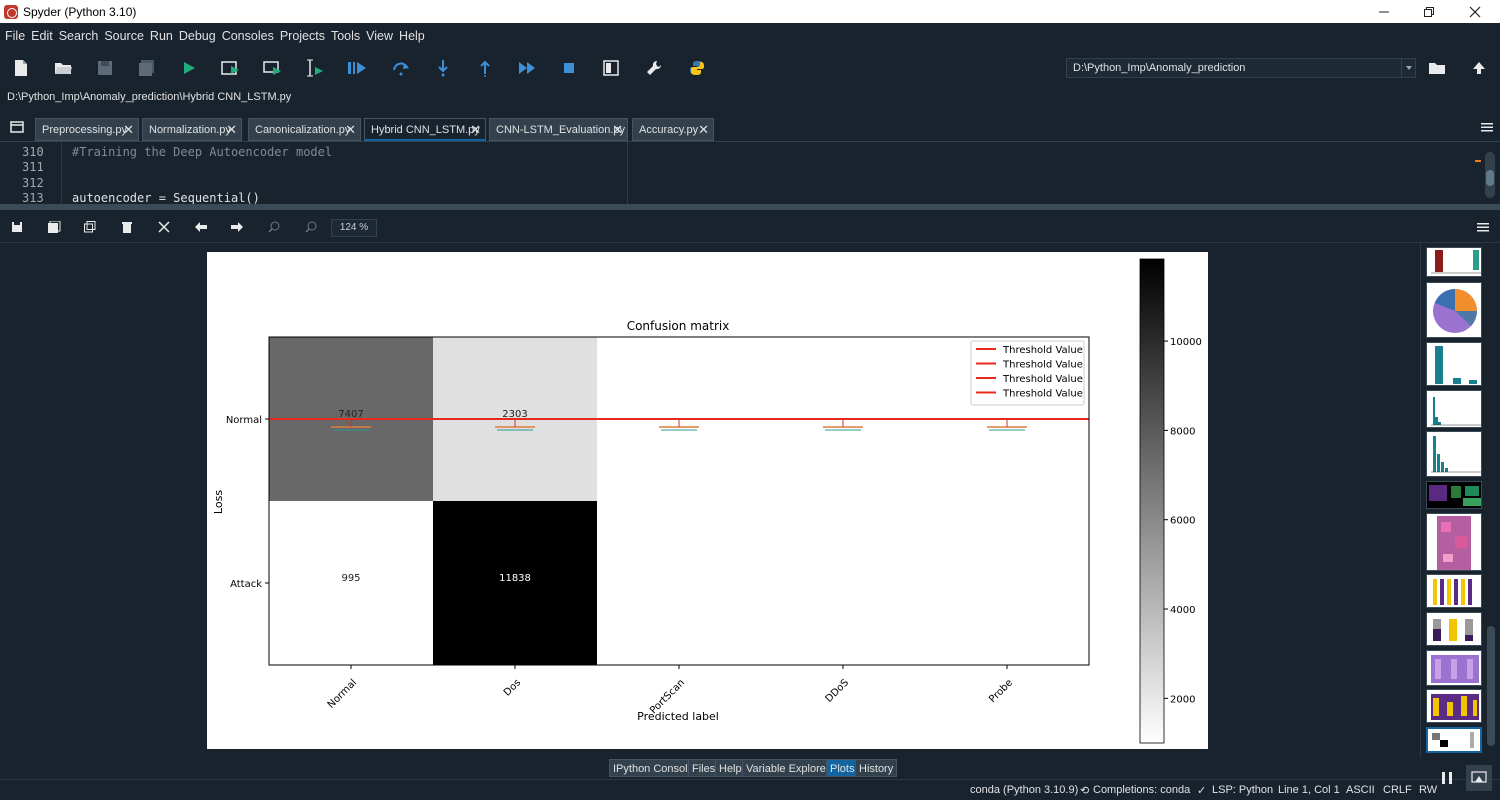 This screenshot has width=1500, height=800. Describe the element at coordinates (1490, 178) in the screenshot. I see `editor-scrollbar-thumb` at that location.